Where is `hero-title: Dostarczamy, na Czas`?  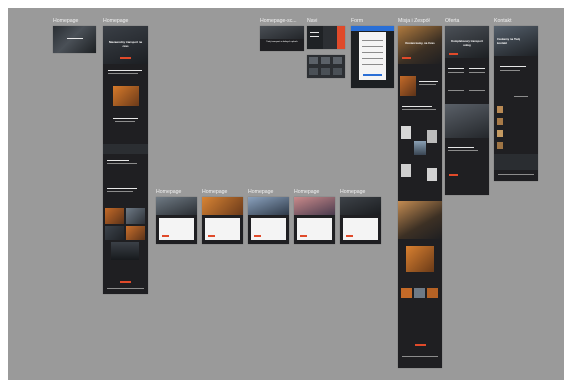
hero-title: Dostarczamy, na Czas is located at coordinates (420, 43).